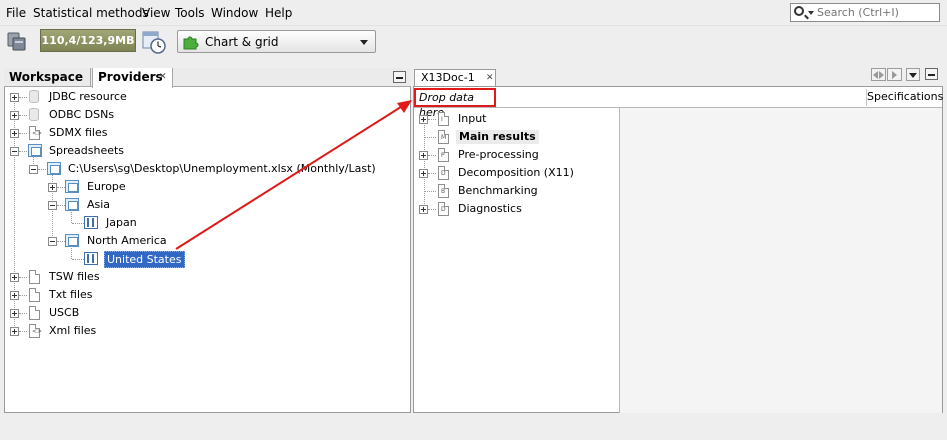 Image resolution: width=947 pixels, height=440 pixels. I want to click on drag-arrow-annotation, so click(293, 175).